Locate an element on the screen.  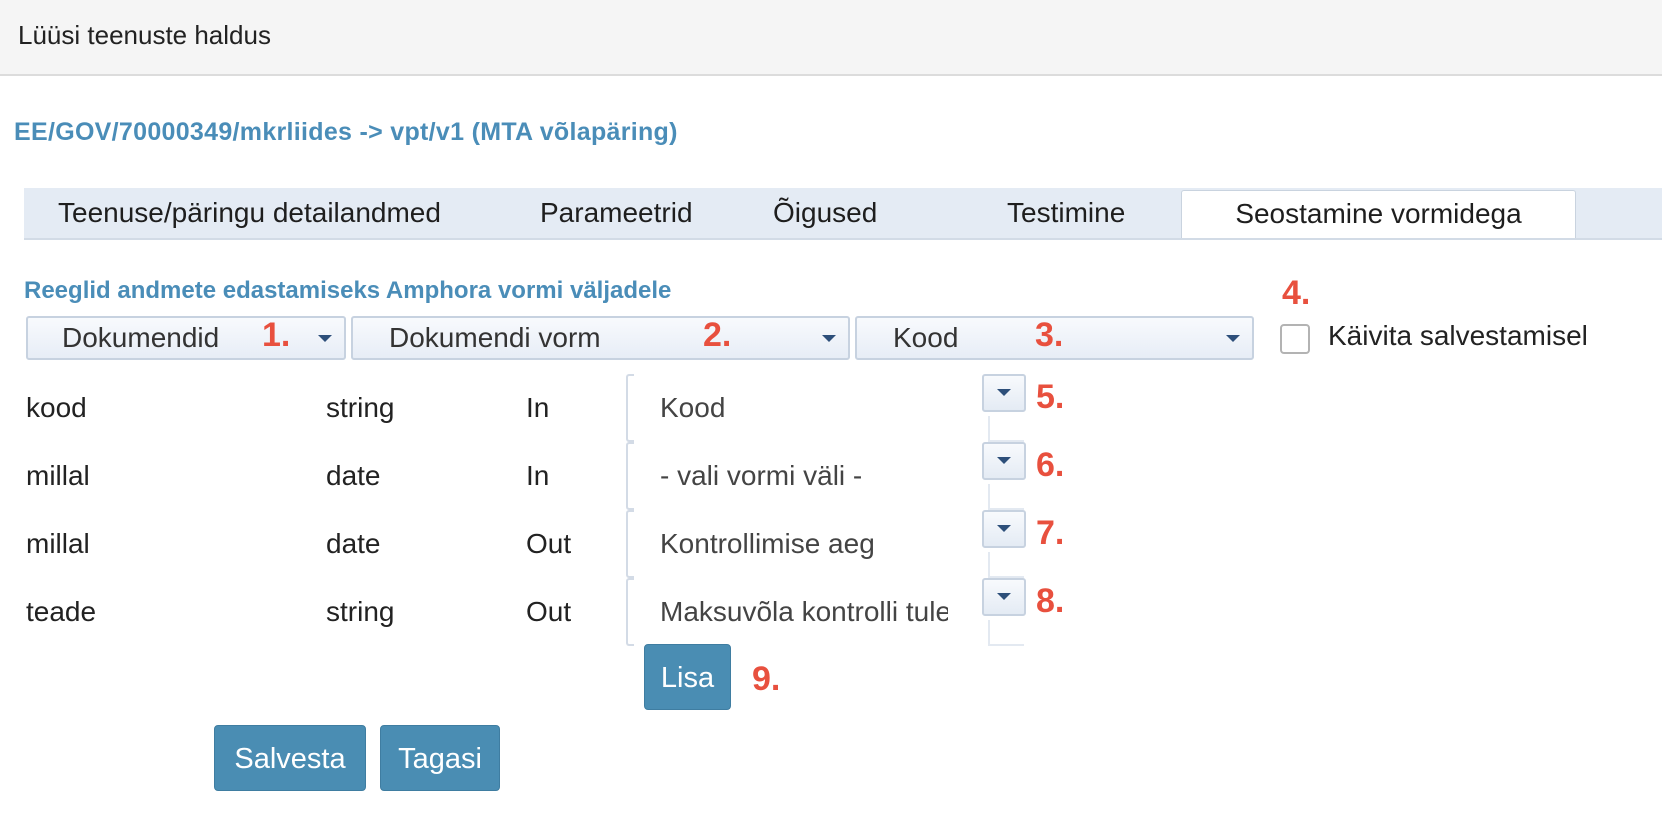
form-field-value: Kood is located at coordinates (693, 407).